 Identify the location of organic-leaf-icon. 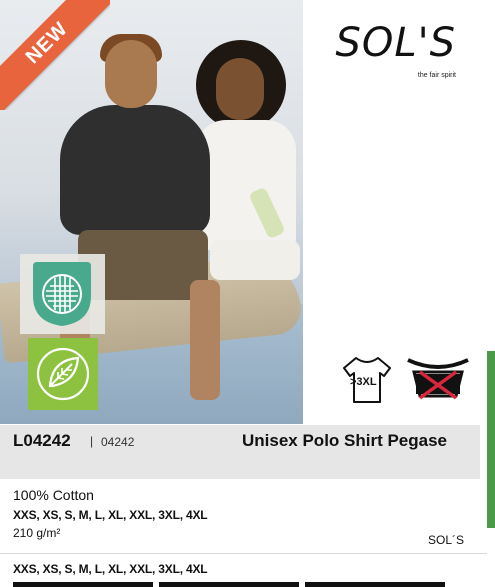
(63, 374).